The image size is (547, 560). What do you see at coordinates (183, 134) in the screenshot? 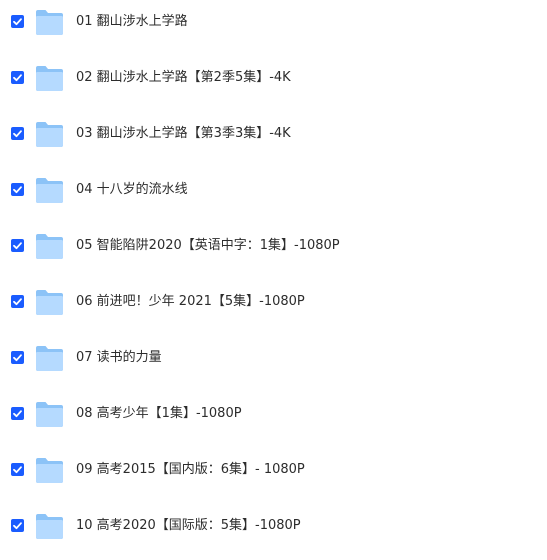
I see `file-name: 03 翻山涉水上学路【第3季3集】-4K` at bounding box center [183, 134].